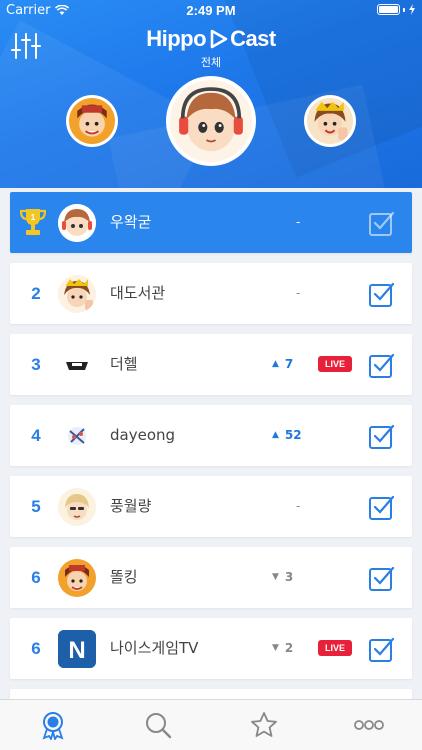 Image resolution: width=422 pixels, height=750 pixels. I want to click on play-icon, so click(219, 39).